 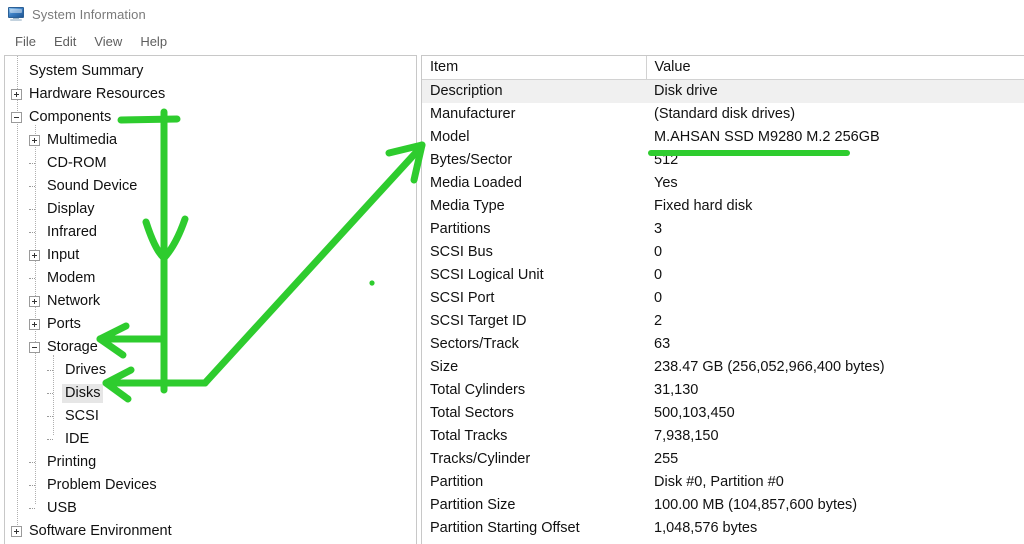 What do you see at coordinates (512, 14) in the screenshot?
I see `title-bar: System Information` at bounding box center [512, 14].